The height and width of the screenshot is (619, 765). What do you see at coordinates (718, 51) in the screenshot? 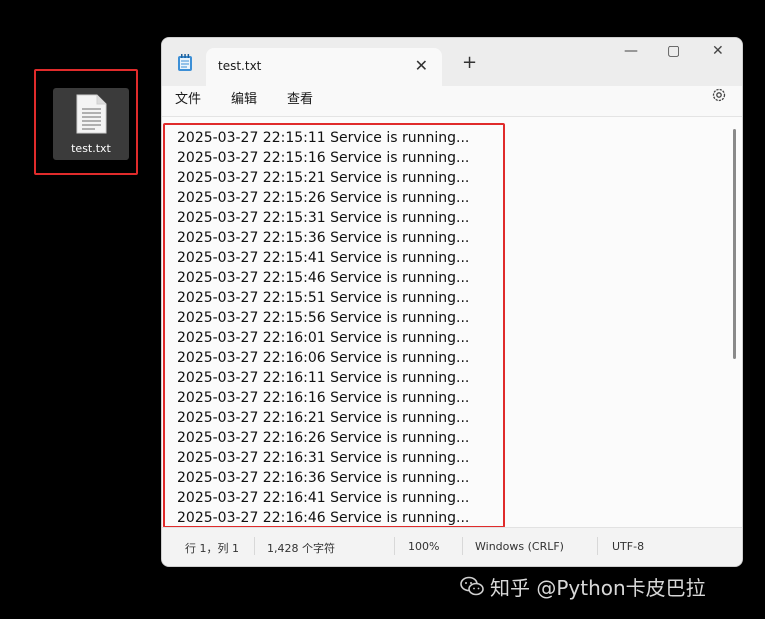
I see `close-button: ✕` at bounding box center [718, 51].